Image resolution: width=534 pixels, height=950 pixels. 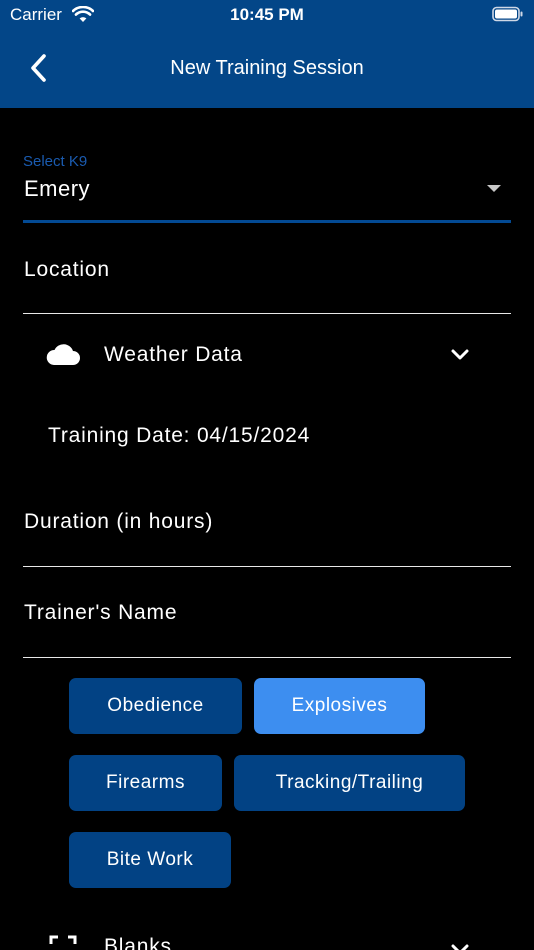 I want to click on select-k9-dropdown: Select K9 Emery, so click(x=267, y=187).